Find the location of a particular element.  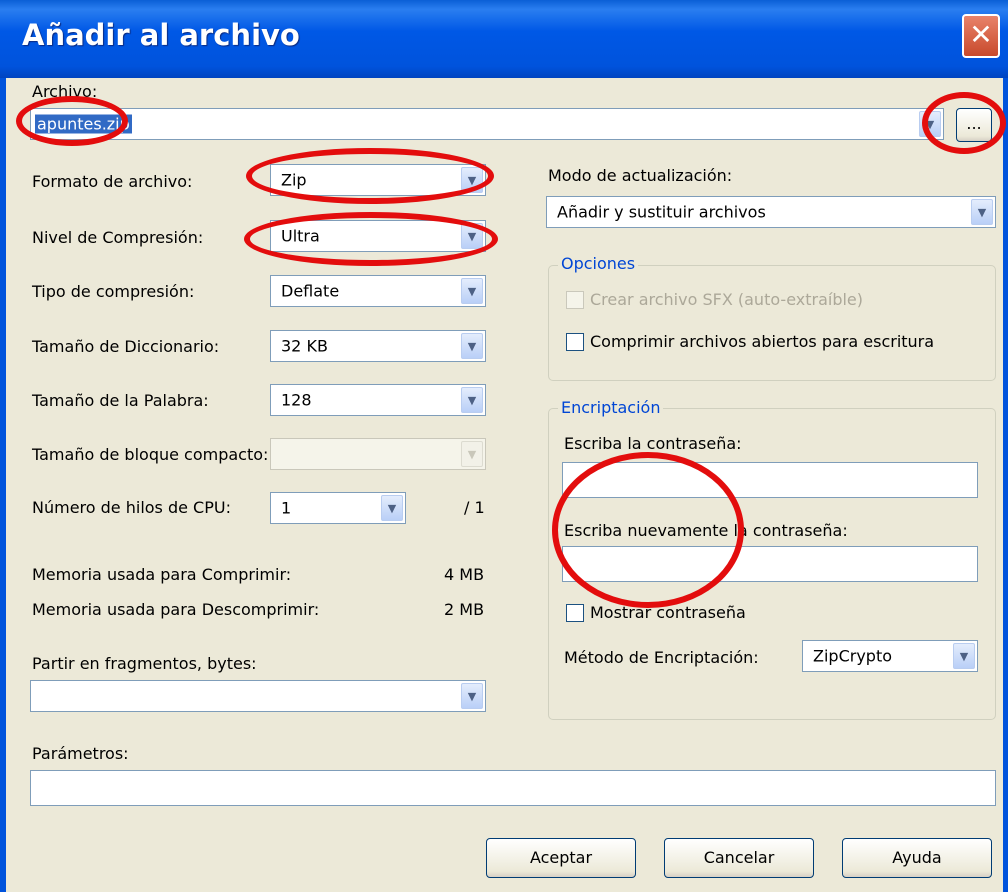

window-title: Añadir al archivo is located at coordinates (161, 35).